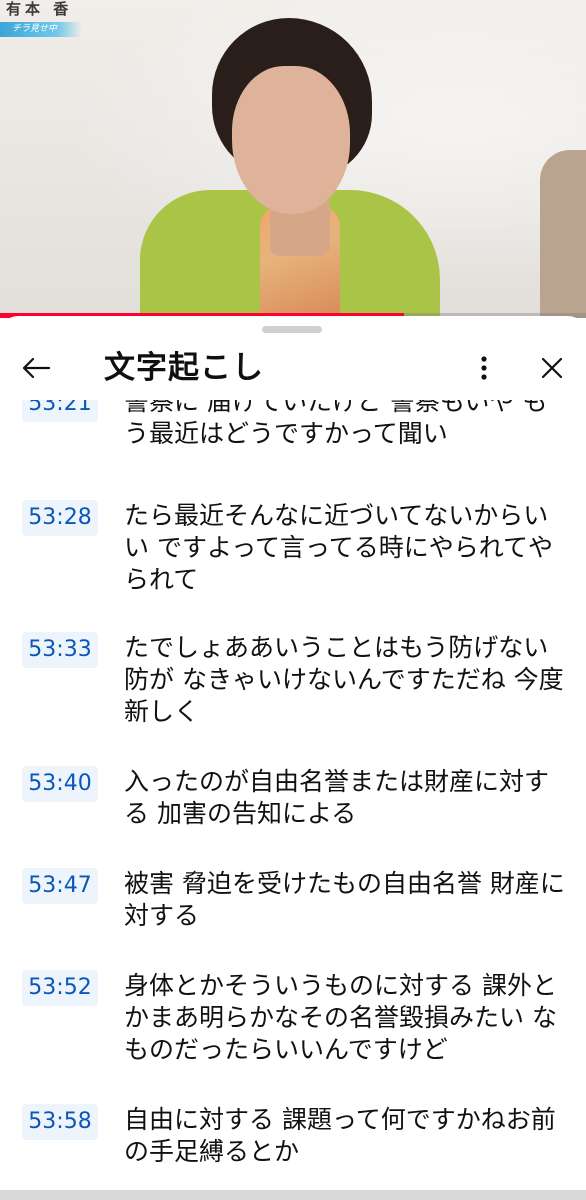  Describe the element at coordinates (338, 547) in the screenshot. I see `segment-text: たら最近そんなに近づいてないからいい ですよって言ってる時にやられてやられて` at that location.